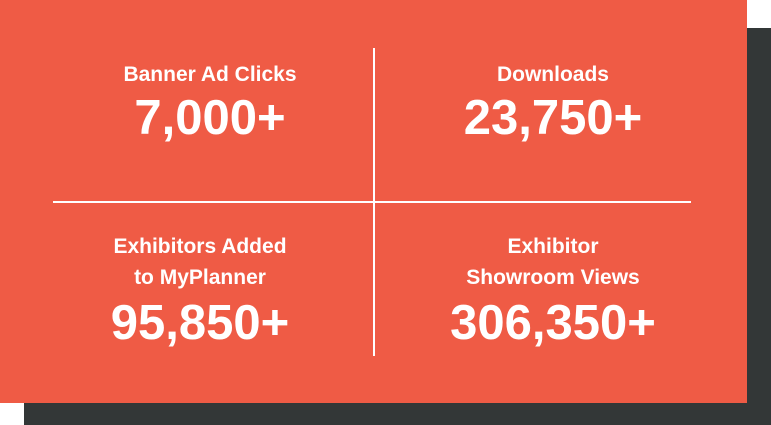 The width and height of the screenshot is (771, 425). What do you see at coordinates (553, 118) in the screenshot?
I see `stat-value: 23,750+` at bounding box center [553, 118].